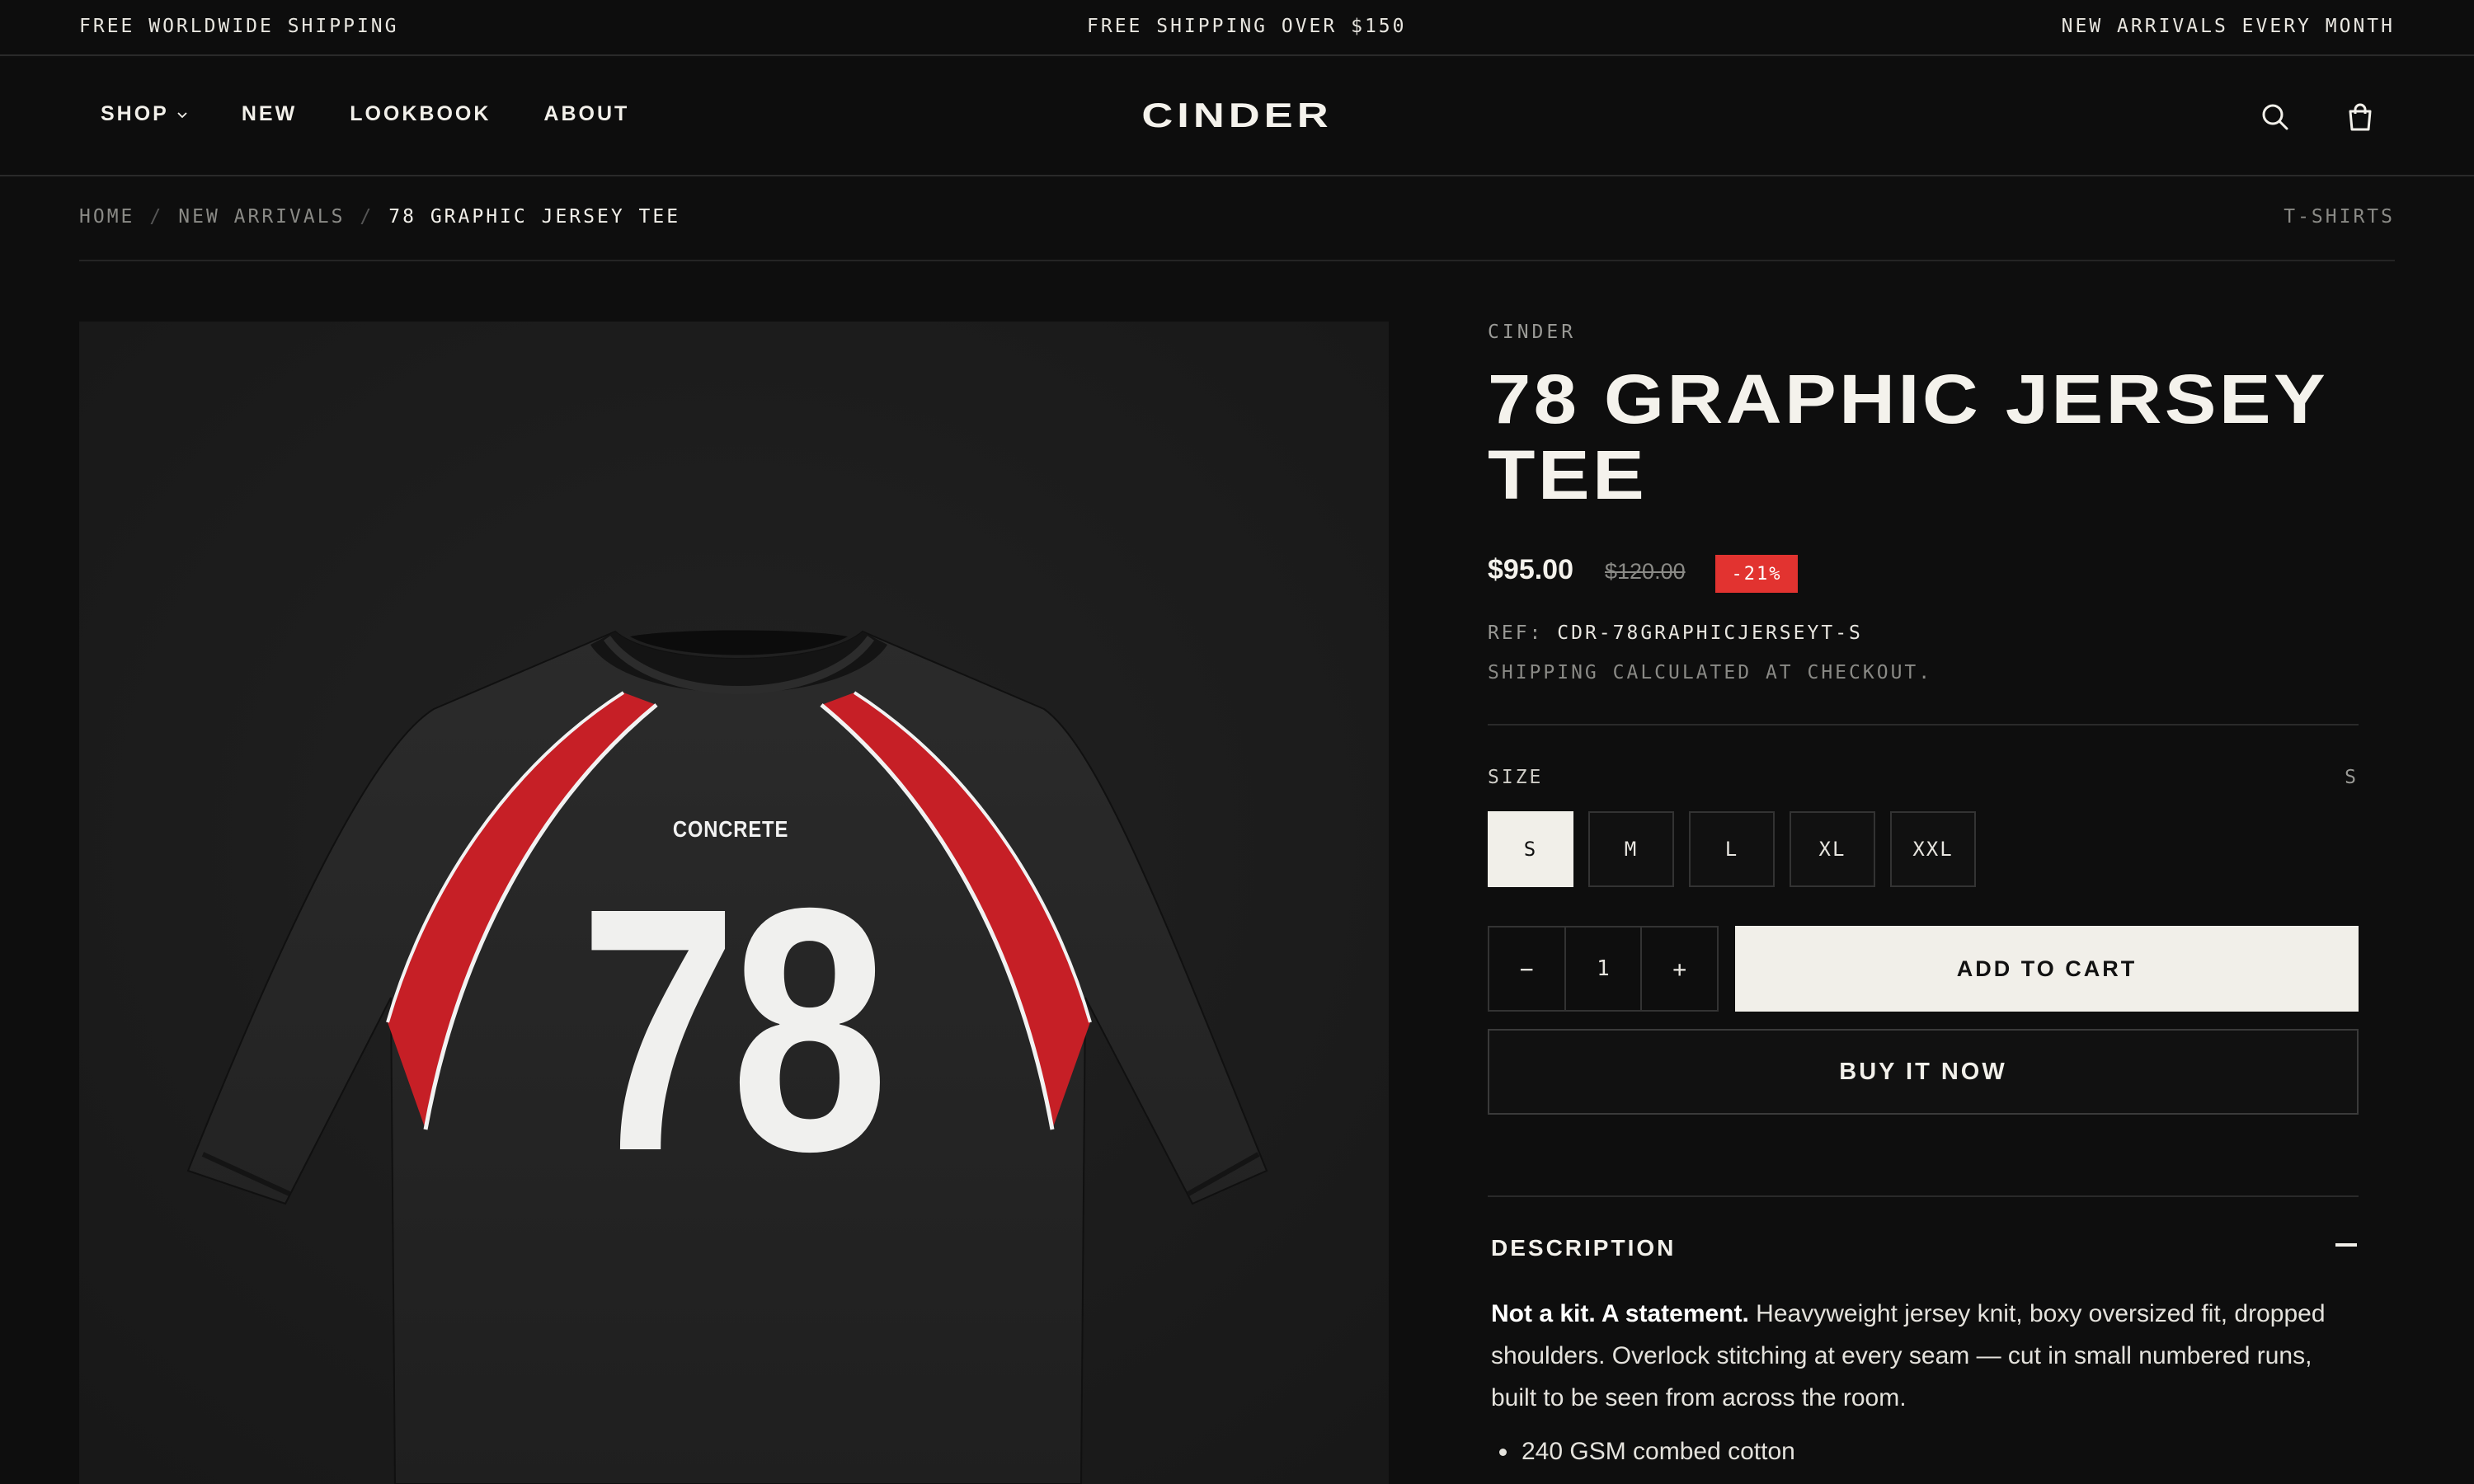 The width and height of the screenshot is (2474, 1484). Describe the element at coordinates (1832, 849) in the screenshot. I see `size-option-xl: XL` at that location.